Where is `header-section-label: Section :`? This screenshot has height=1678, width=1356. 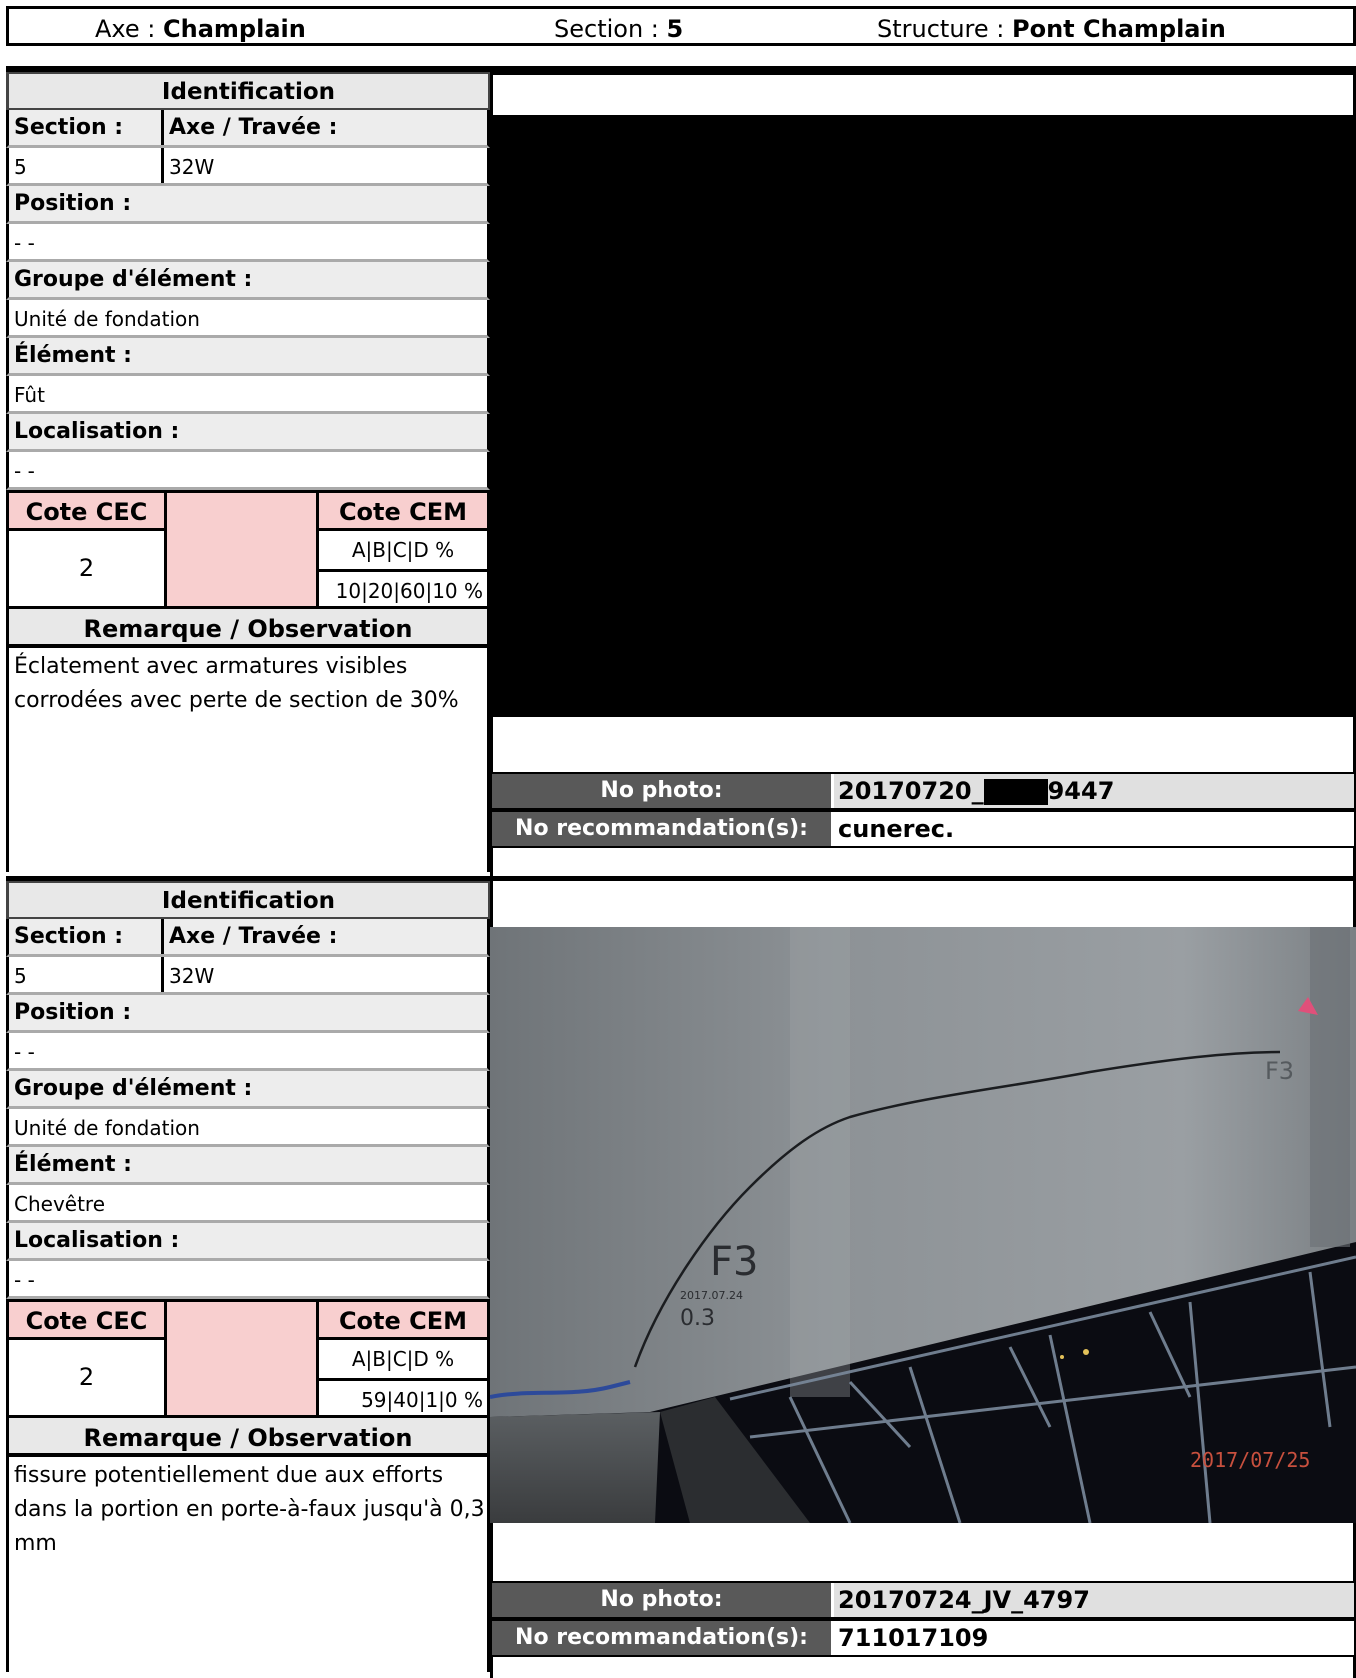
header-section-label: Section : is located at coordinates (606, 29).